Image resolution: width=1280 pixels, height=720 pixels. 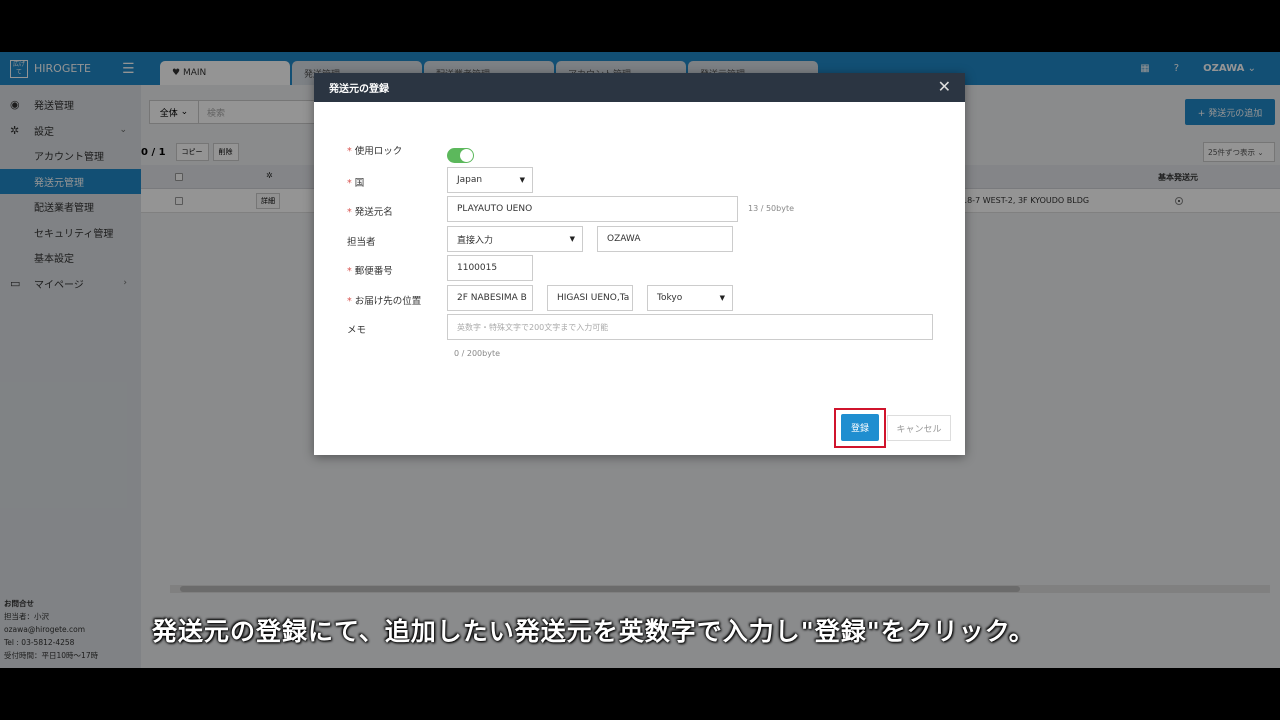 What do you see at coordinates (361, 242) in the screenshot?
I see `person-label: 担当者` at bounding box center [361, 242].